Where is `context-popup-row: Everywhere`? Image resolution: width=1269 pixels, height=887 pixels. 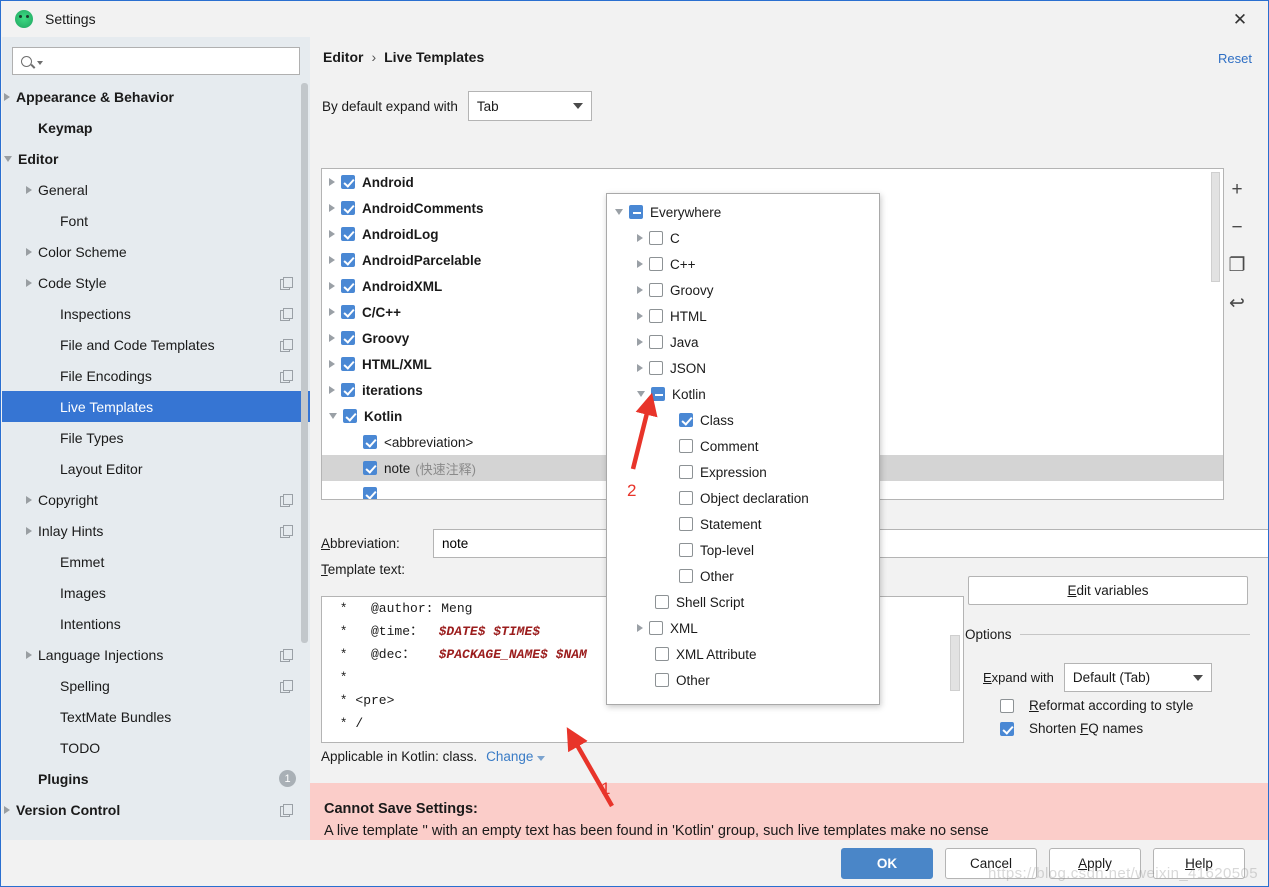
context-popup-row: Everywhere is located at coordinates (743, 212).